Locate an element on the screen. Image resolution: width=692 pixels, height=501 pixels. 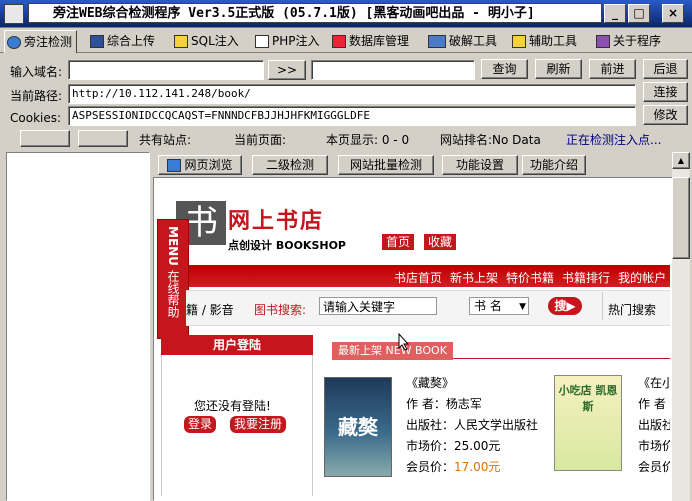
mouse-cursor-icon is located at coordinates (404, 342).